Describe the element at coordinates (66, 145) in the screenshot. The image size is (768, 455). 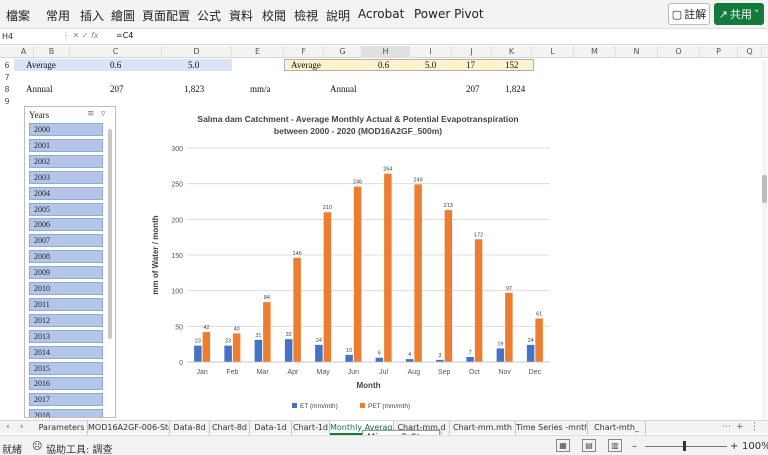
I see `slicer-item-2001: 2001` at that location.